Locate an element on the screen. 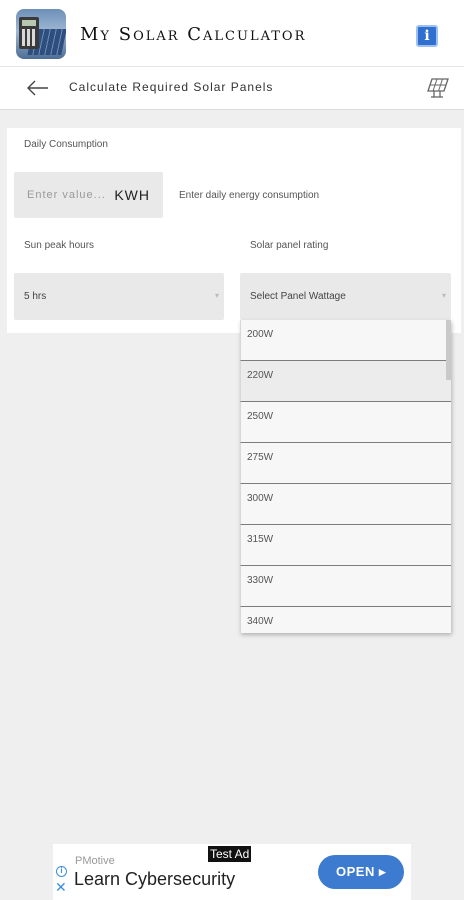 This screenshot has width=464, height=900. daily-consumption-input is located at coordinates (64, 195).